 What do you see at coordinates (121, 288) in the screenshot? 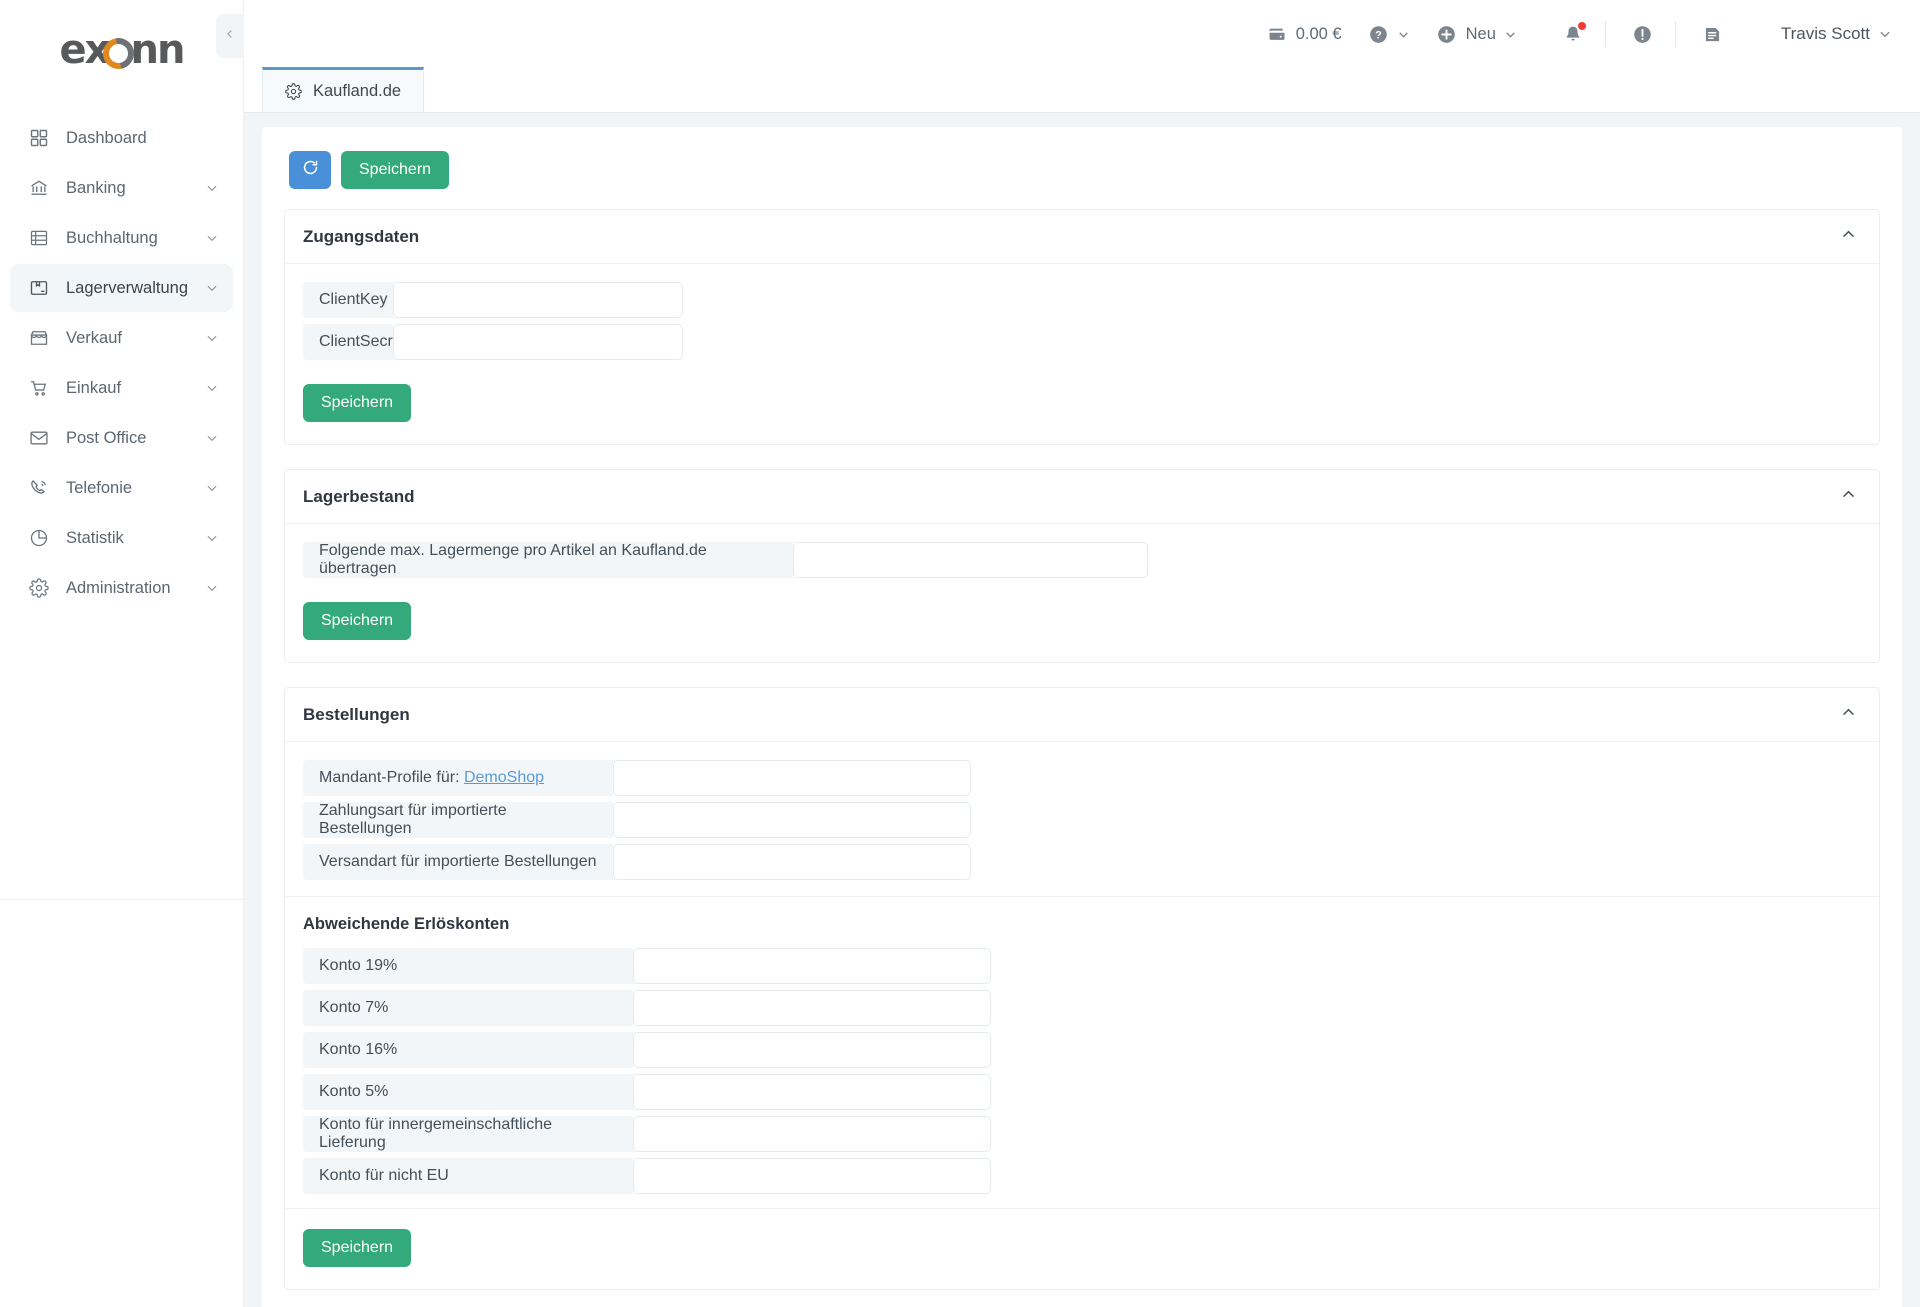
I see `sidebar-item-lagerverwaltung: Lagerverwaltung` at bounding box center [121, 288].